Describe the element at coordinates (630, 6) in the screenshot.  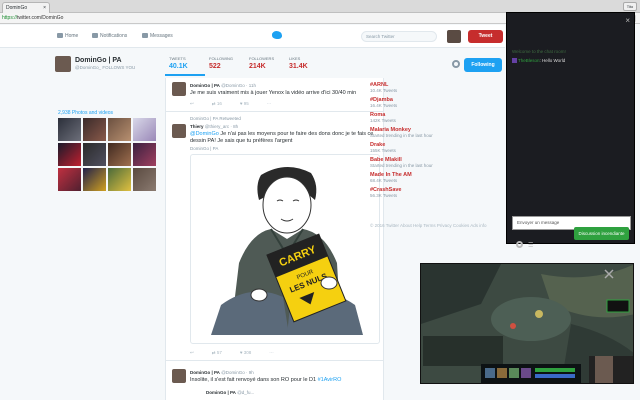
I see `profile-chip: Tito` at that location.